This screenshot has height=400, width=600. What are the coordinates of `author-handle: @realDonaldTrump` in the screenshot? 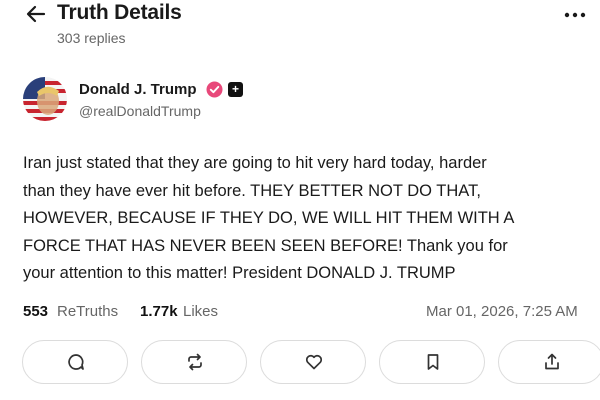 It's located at (140, 111).